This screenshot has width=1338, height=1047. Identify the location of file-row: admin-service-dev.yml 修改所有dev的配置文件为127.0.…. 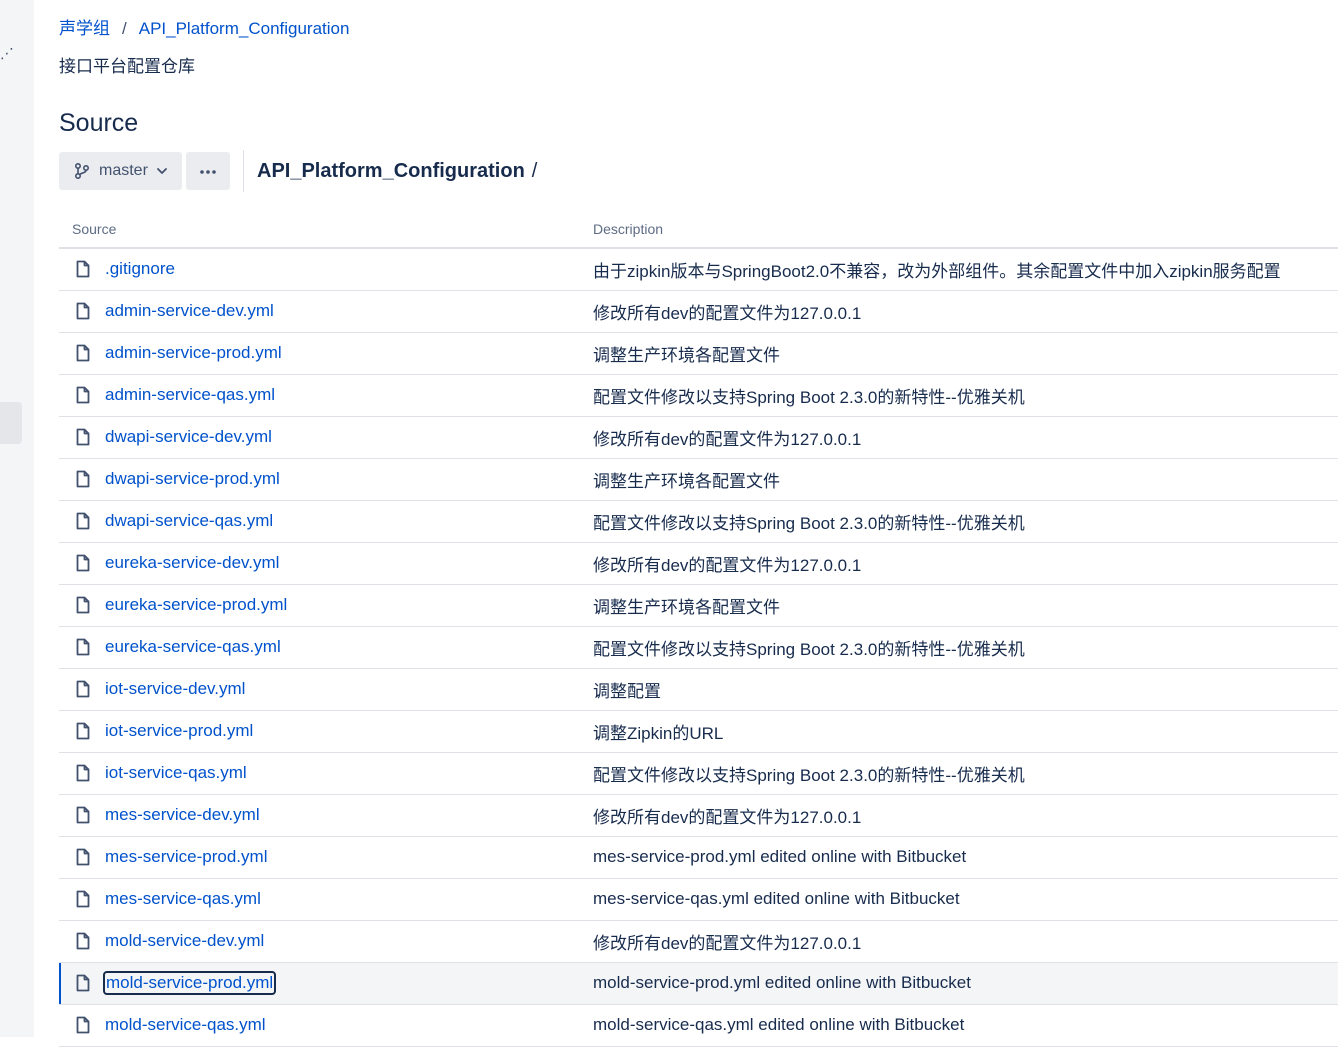
(698, 311).